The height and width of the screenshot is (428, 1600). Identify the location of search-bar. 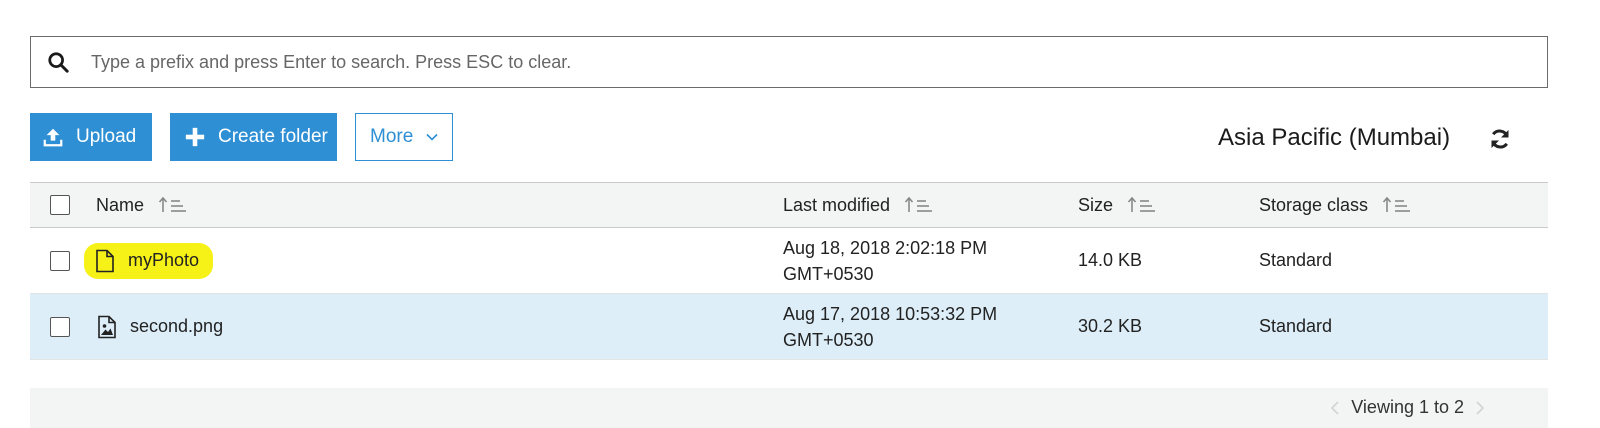
(789, 62).